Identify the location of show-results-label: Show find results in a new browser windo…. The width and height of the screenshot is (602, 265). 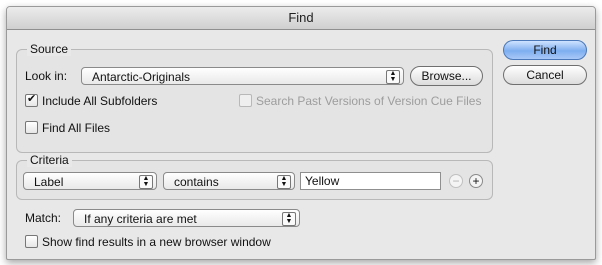
(156, 242).